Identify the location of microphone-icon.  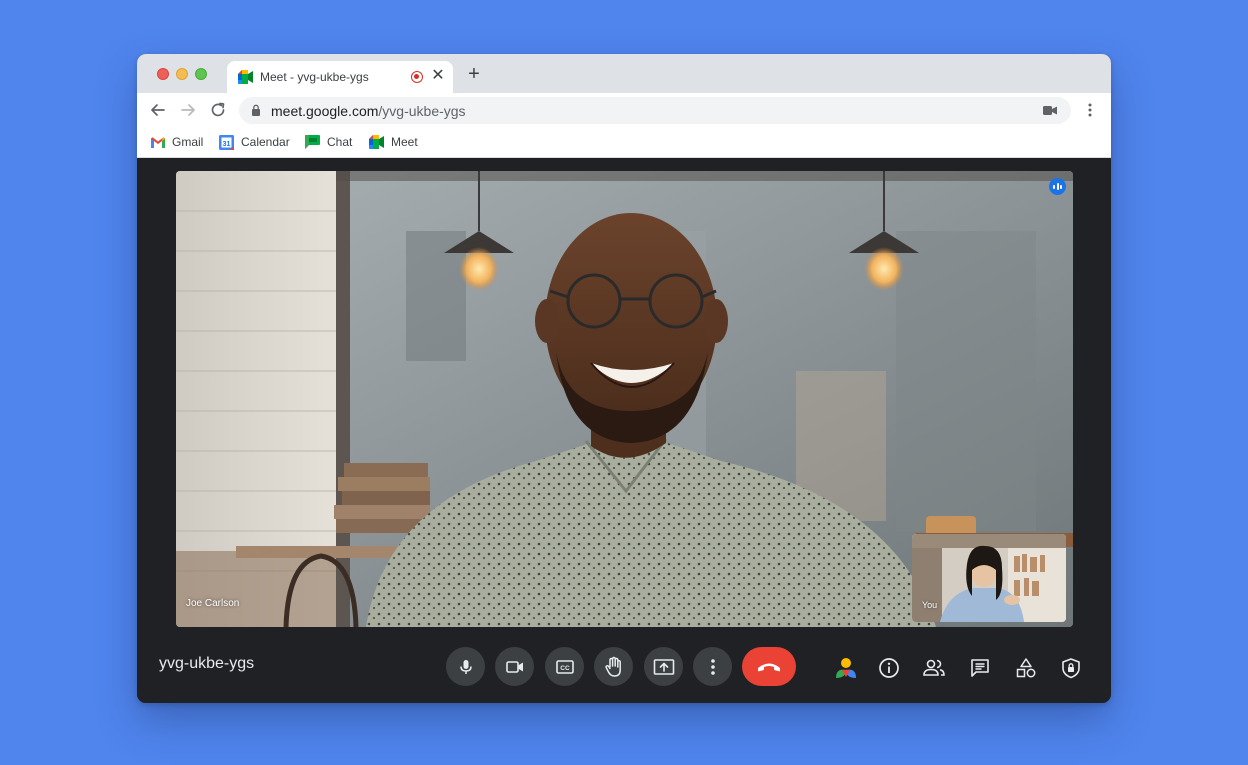
(465, 666).